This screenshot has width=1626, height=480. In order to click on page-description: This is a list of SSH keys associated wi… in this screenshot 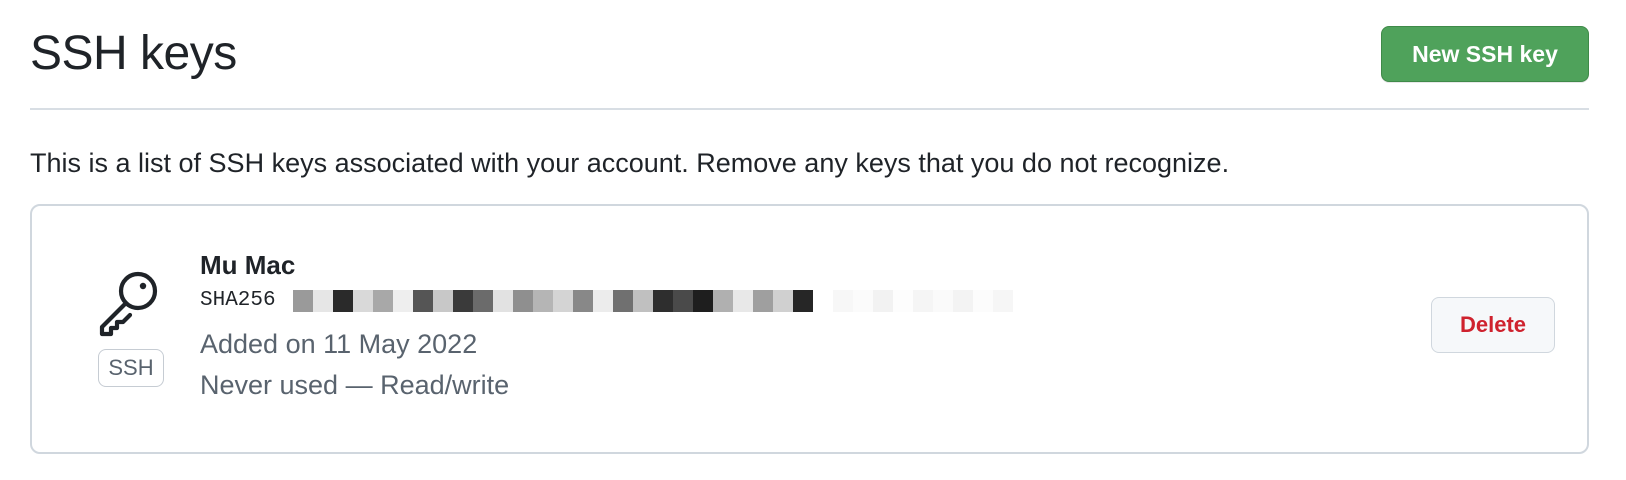, I will do `click(630, 163)`.